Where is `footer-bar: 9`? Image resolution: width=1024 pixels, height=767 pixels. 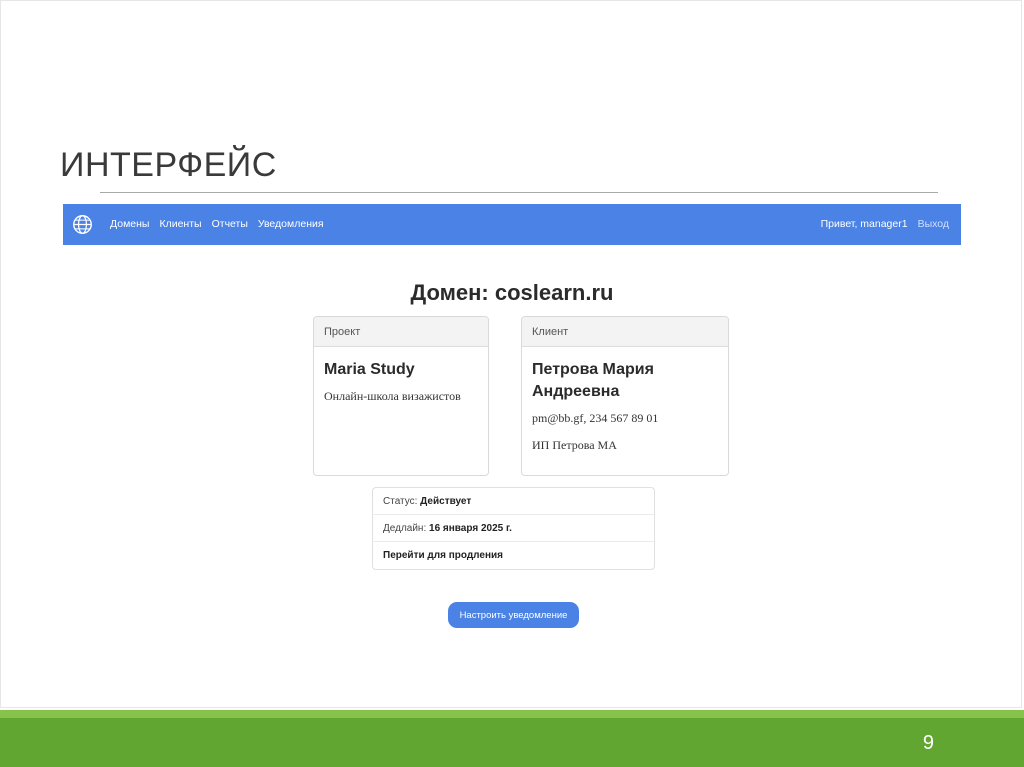
footer-bar: 9 is located at coordinates (512, 742).